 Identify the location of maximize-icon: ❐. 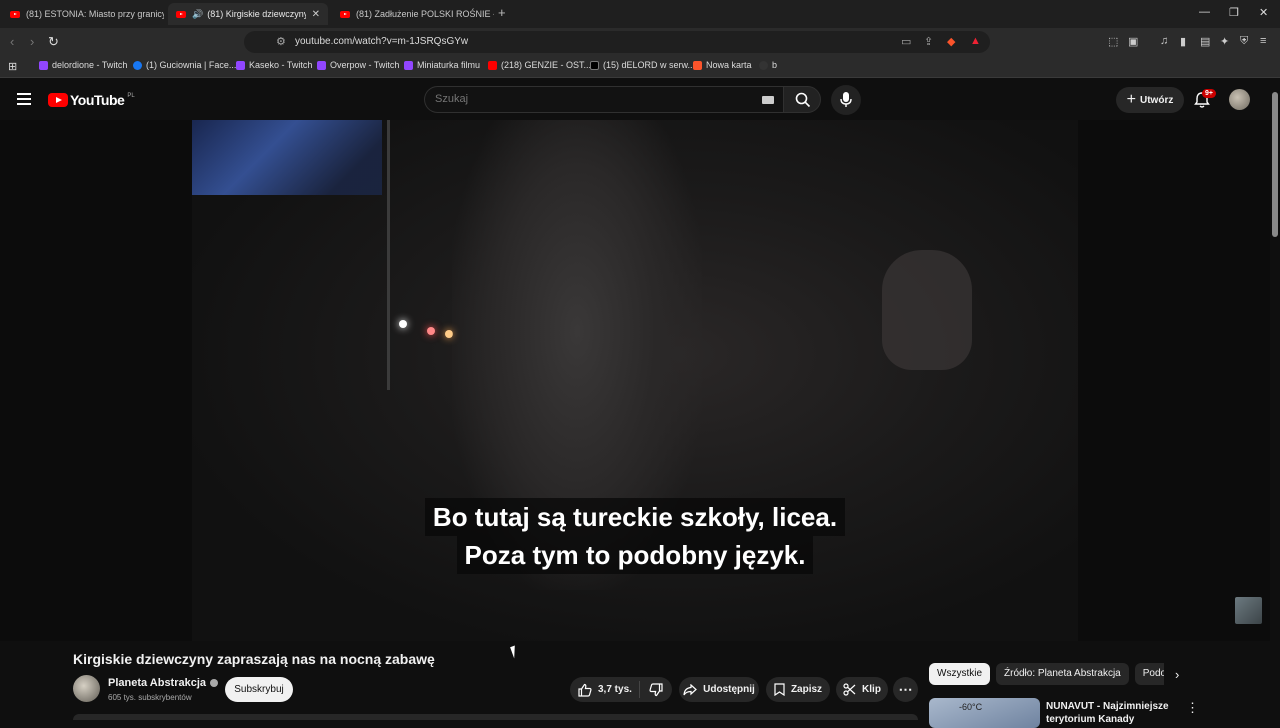
(1234, 12).